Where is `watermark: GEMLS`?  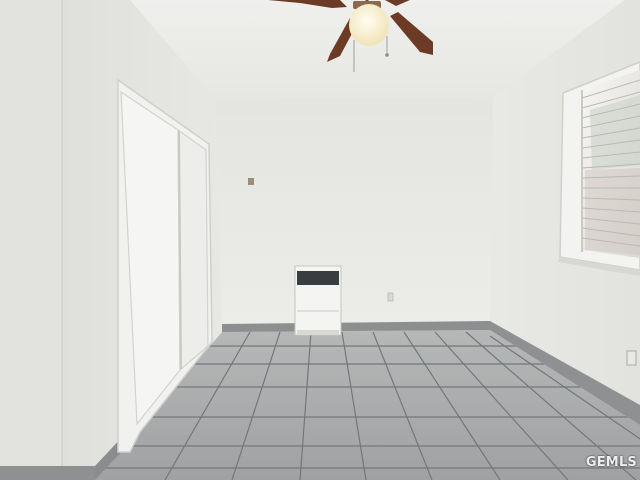
watermark: GEMLS is located at coordinates (611, 462).